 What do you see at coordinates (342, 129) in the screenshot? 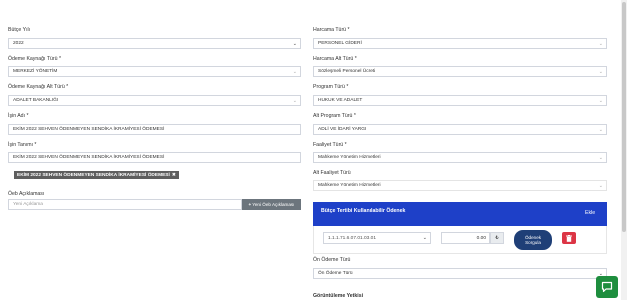
I see `alt-program-turu-value: ADLİ VE İDARİ YARGI` at bounding box center [342, 129].